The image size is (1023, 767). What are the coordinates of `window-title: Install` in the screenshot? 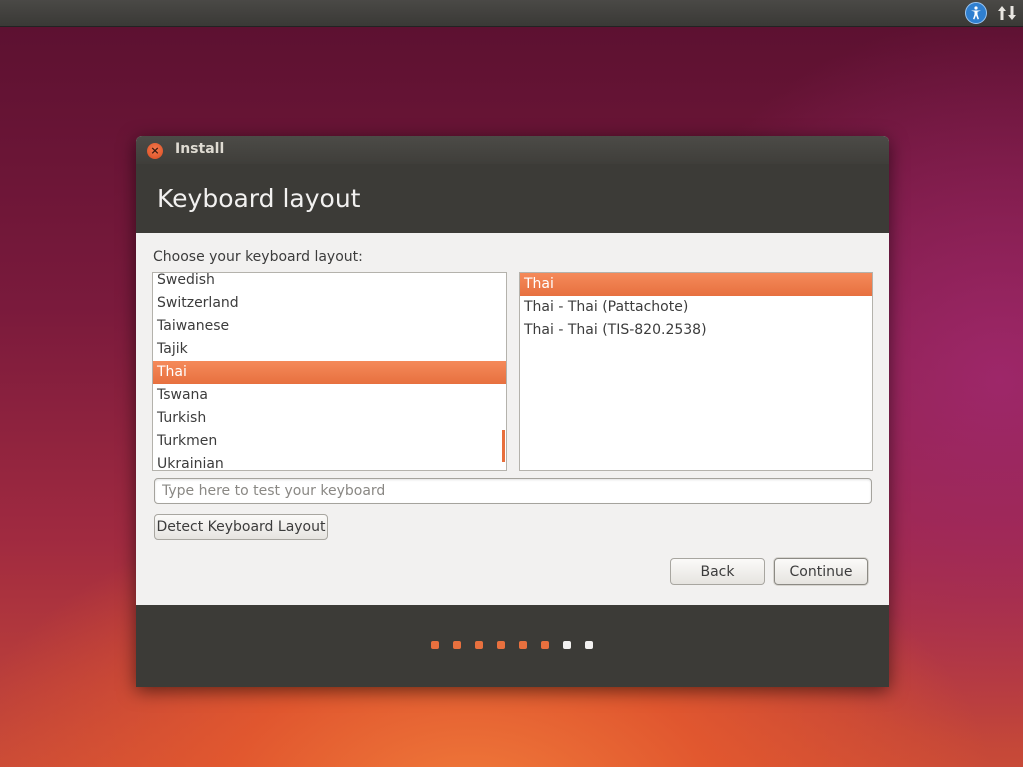 It's located at (200, 149).